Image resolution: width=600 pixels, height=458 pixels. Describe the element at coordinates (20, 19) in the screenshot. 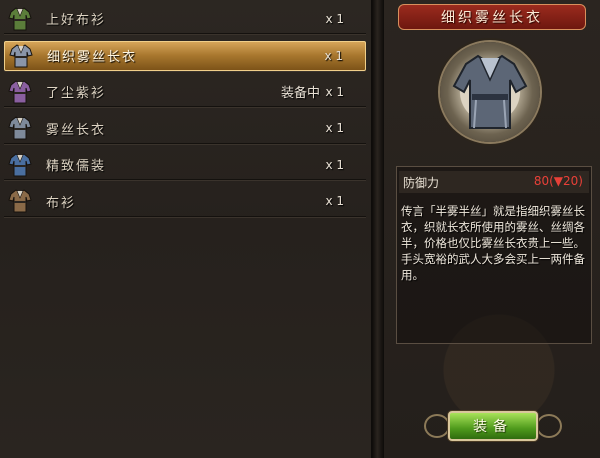

I see `green-robe-icon` at that location.